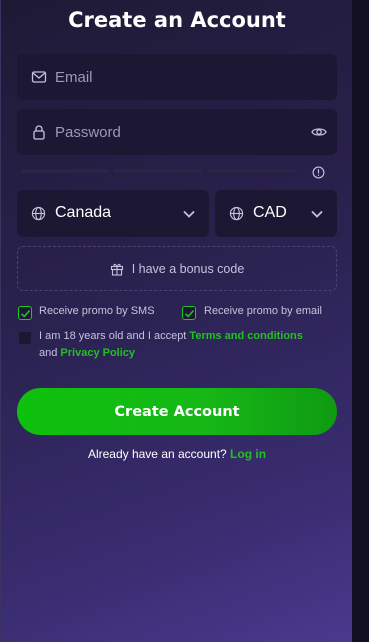  Describe the element at coordinates (157, 454) in the screenshot. I see `login-prompt-text: Already have an account?` at that location.